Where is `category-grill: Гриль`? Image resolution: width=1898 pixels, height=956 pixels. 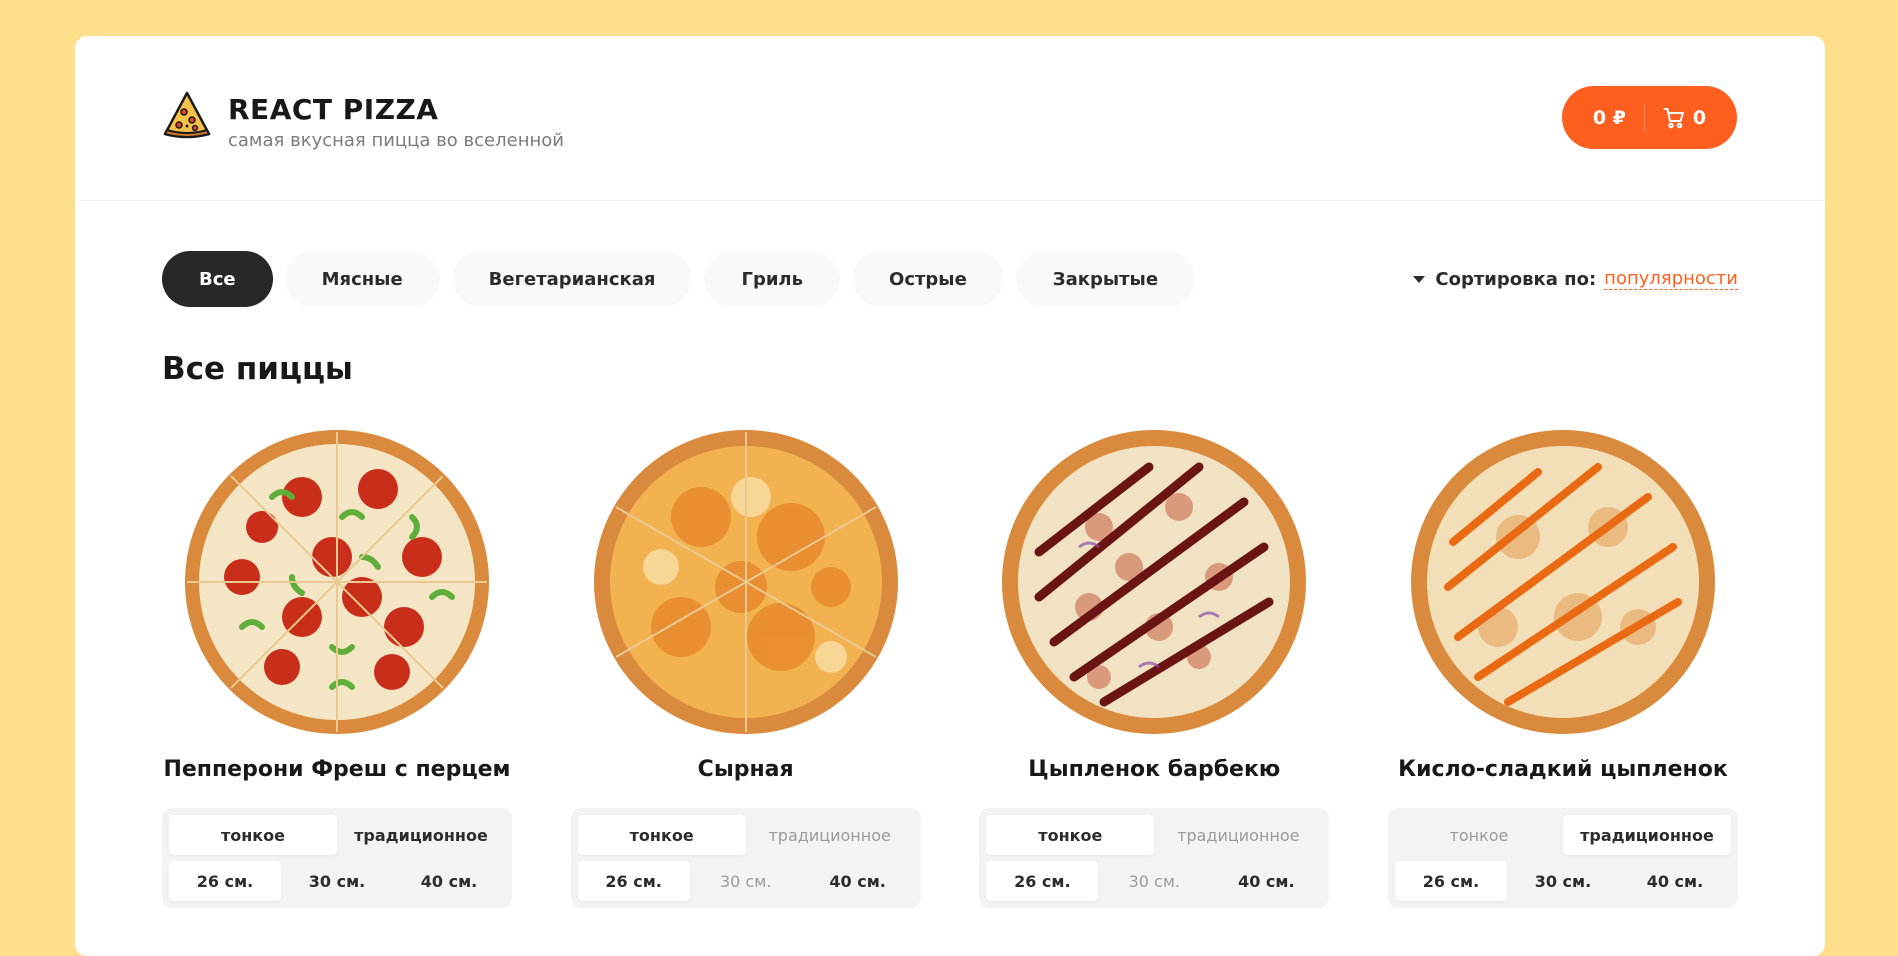 category-grill: Гриль is located at coordinates (772, 279).